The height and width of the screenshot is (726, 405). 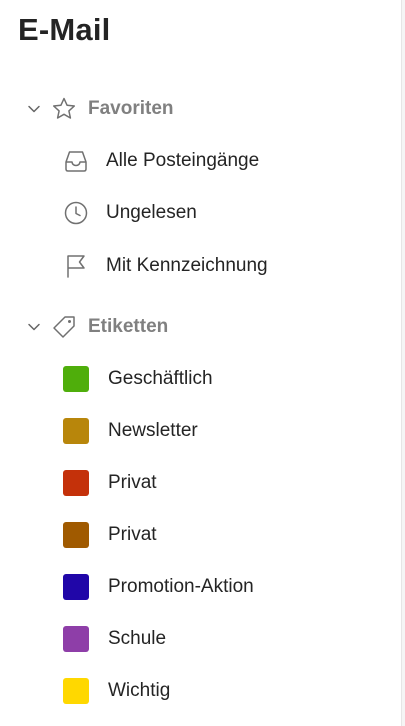 What do you see at coordinates (181, 586) in the screenshot?
I see `label-item-label: Promotion-Aktion` at bounding box center [181, 586].